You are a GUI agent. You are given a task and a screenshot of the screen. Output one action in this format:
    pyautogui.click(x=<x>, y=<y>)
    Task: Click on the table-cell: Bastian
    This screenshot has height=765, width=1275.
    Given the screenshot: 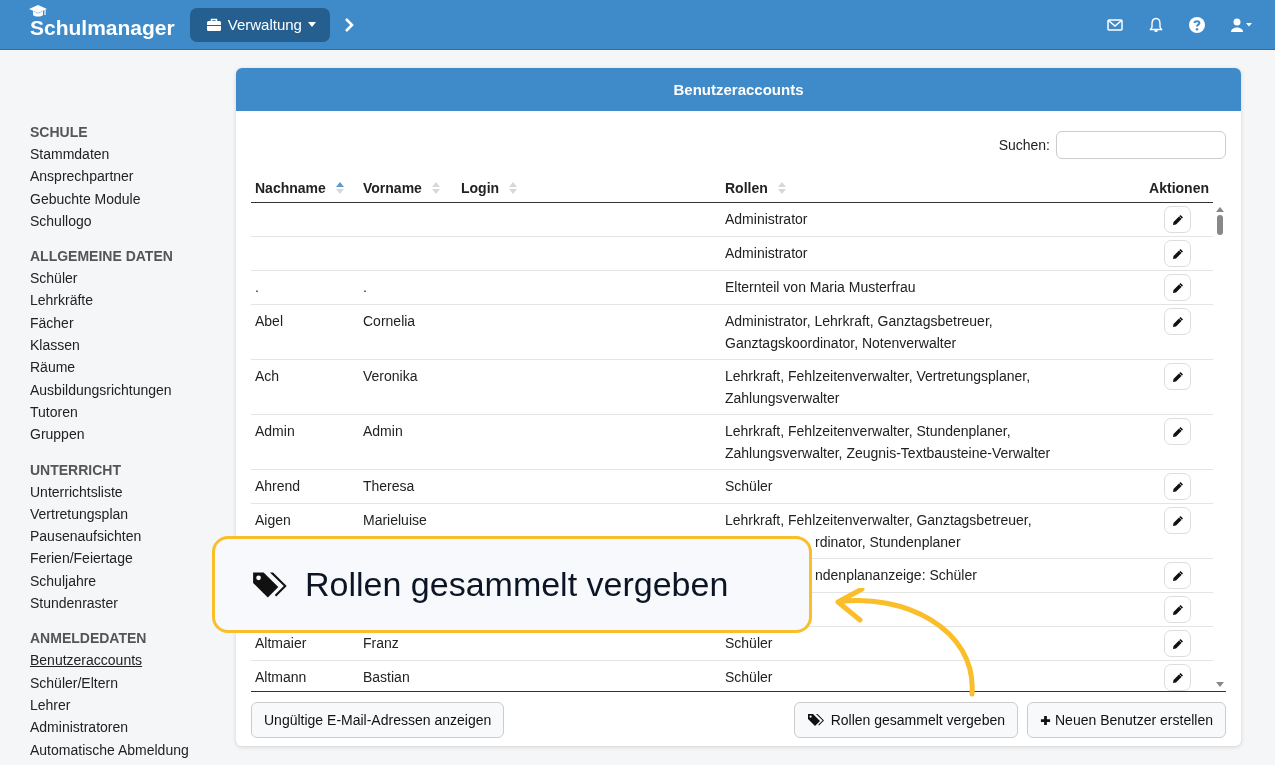 What is the action you would take?
    pyautogui.click(x=386, y=677)
    